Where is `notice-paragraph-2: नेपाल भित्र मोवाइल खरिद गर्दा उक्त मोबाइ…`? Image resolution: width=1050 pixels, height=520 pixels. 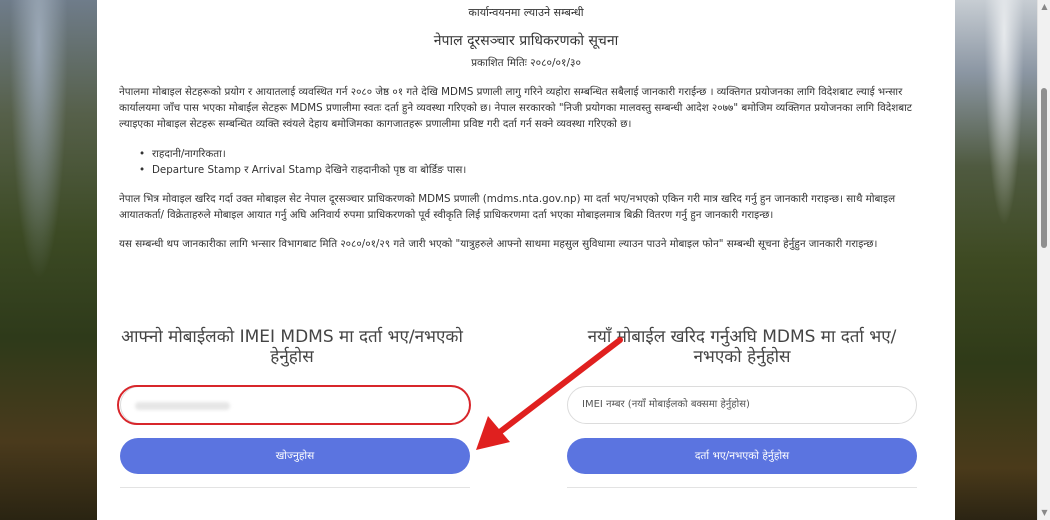
notice-paragraph-2: नेपाल भित्र मोवाइल खरिद गर्दा उक्त मोबाइ… is located at coordinates (507, 207).